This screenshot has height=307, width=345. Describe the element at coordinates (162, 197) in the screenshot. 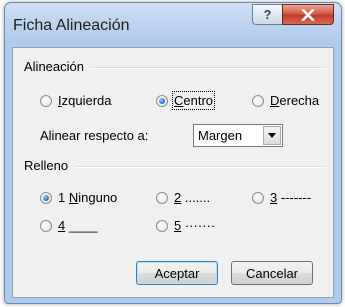

I see `radio-leader-dots-circle` at that location.